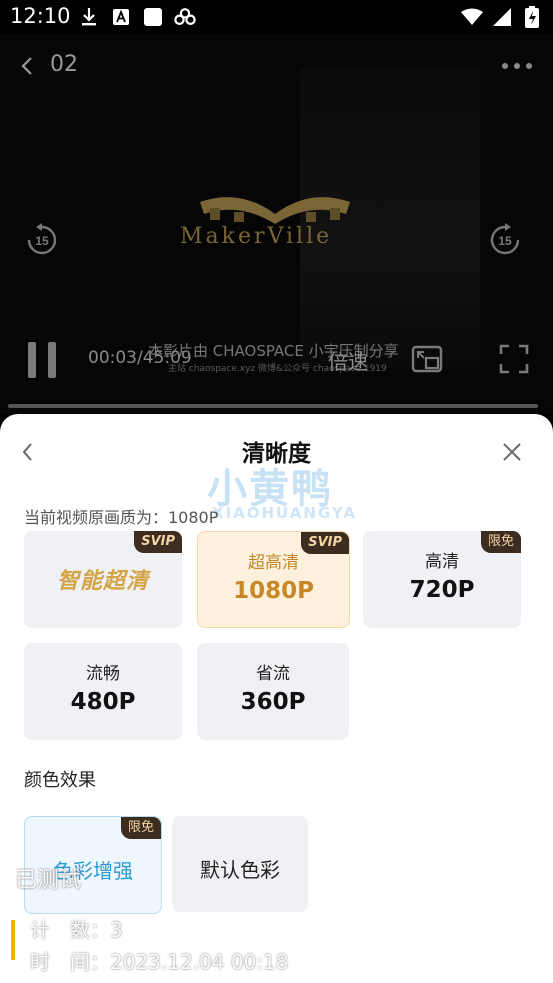 The width and height of the screenshot is (553, 983). I want to click on fullscreen-icon, so click(514, 359).